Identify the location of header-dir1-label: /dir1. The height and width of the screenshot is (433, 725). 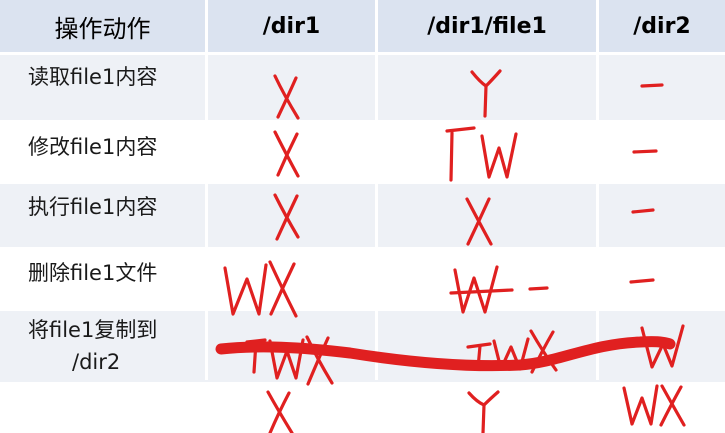
(291, 26).